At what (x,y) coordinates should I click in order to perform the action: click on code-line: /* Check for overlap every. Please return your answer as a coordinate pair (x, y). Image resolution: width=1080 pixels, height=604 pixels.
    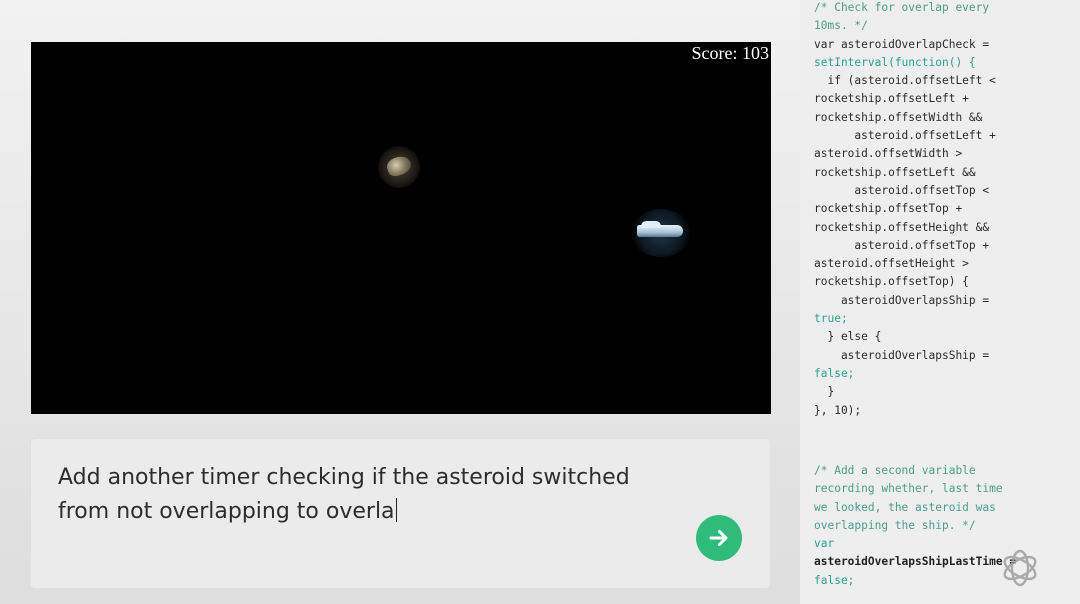
    Looking at the image, I should click on (902, 7).